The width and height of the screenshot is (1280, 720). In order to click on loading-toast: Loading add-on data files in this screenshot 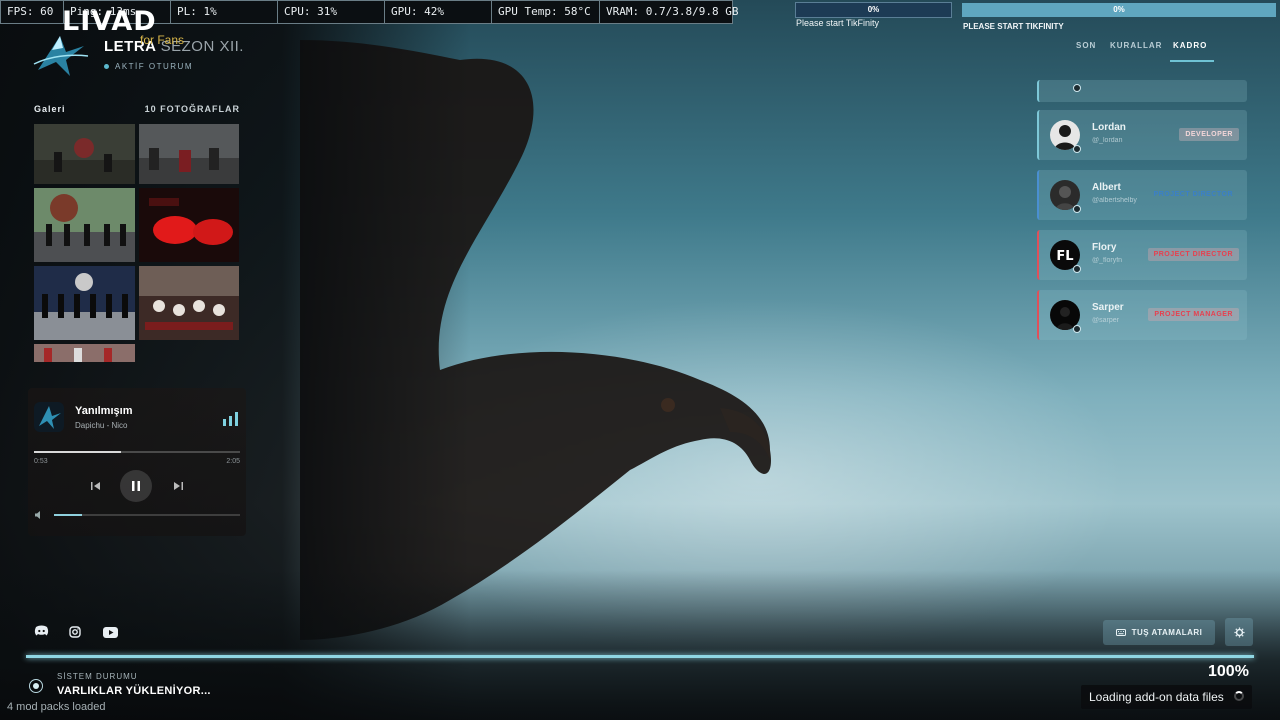, I will do `click(1166, 697)`.